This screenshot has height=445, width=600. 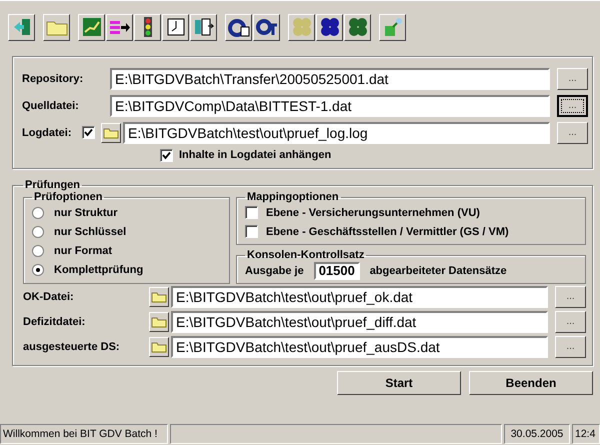 I want to click on append-checkbox, so click(x=166, y=155).